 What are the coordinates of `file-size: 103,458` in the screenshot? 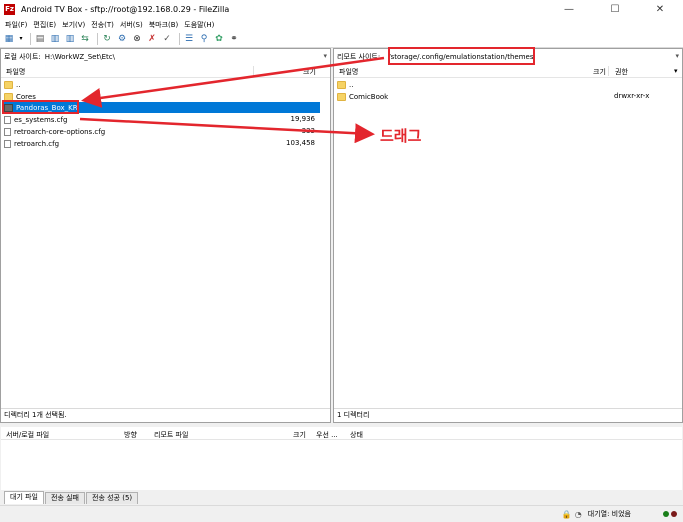 It's located at (300, 143).